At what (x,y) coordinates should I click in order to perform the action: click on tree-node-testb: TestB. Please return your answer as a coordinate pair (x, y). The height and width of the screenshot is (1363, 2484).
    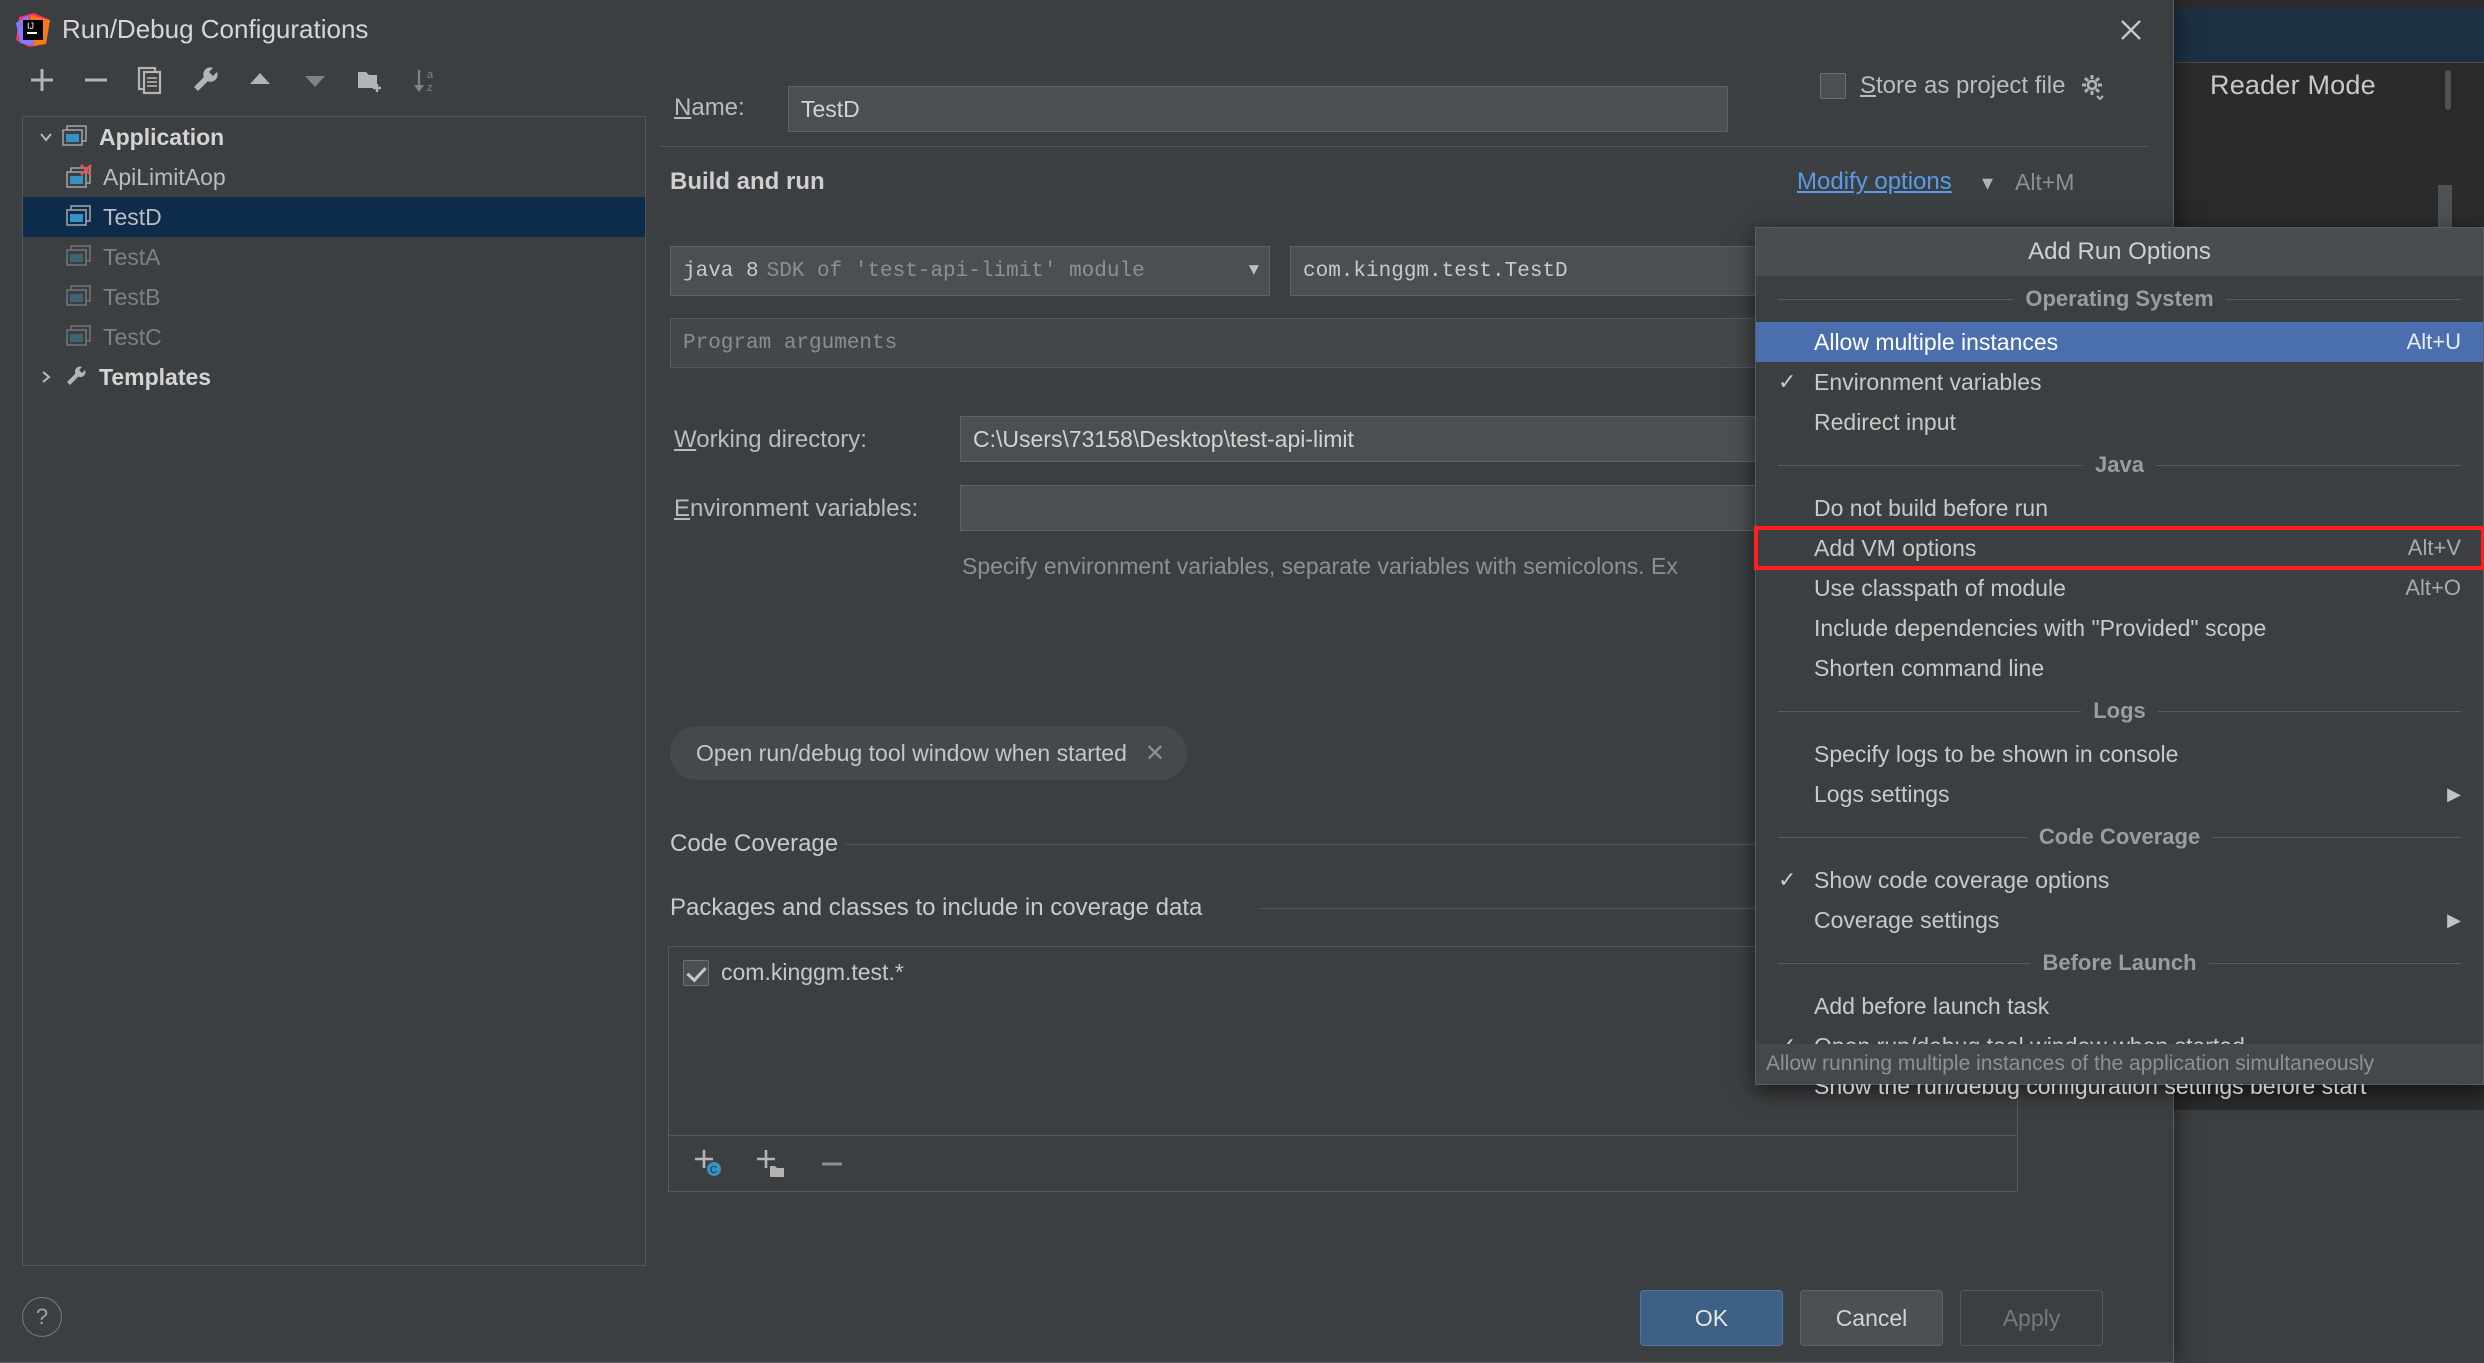
    Looking at the image, I should click on (334, 297).